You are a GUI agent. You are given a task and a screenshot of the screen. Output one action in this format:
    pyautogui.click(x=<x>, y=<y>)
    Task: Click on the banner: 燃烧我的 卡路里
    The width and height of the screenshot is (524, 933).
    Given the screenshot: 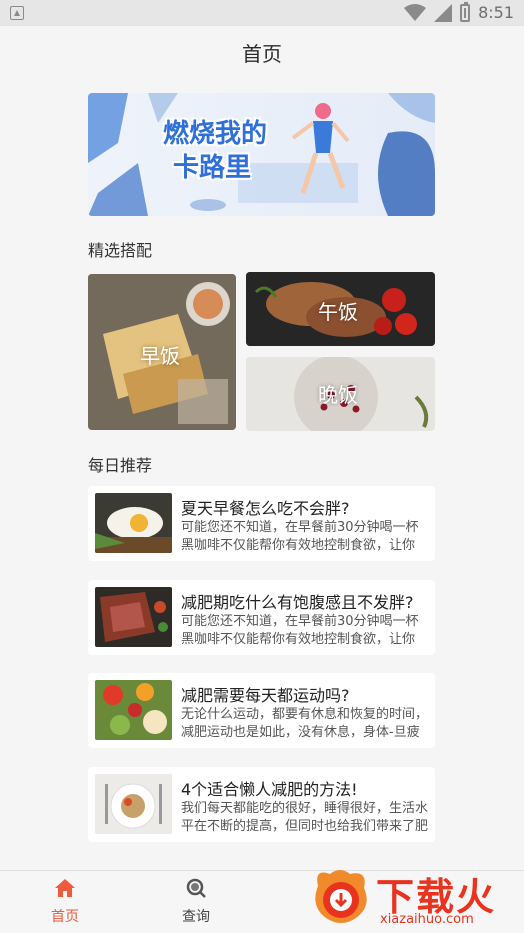 What is the action you would take?
    pyautogui.click(x=261, y=154)
    